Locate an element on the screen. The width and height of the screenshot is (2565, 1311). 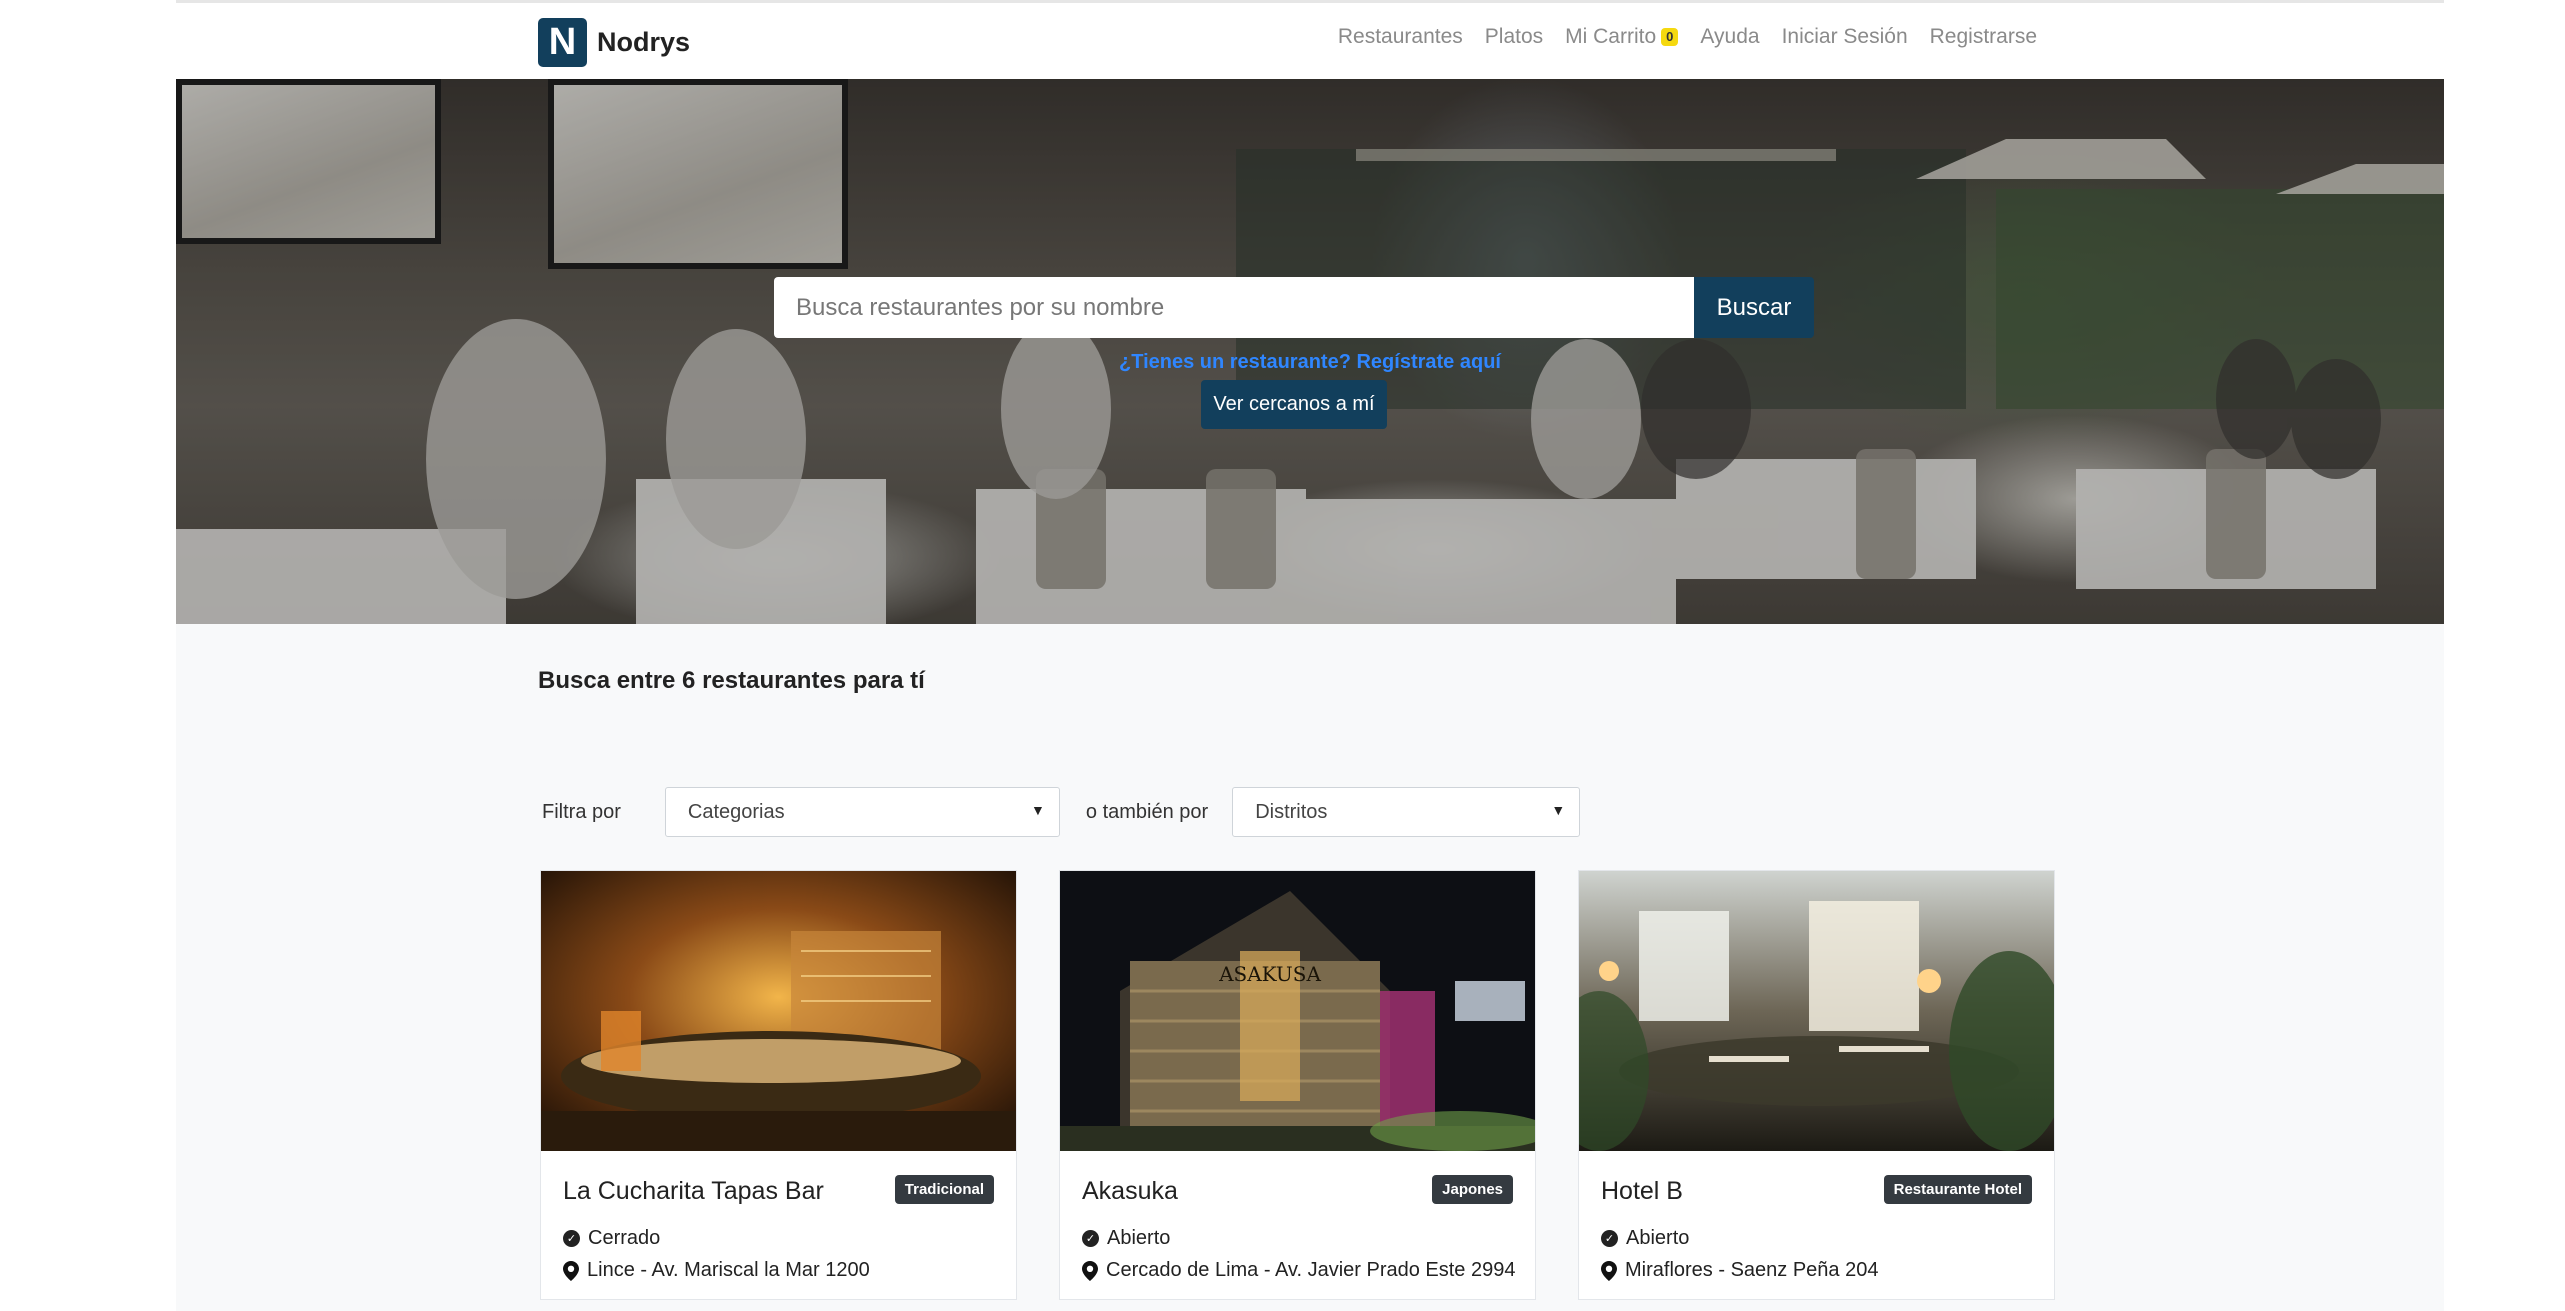
status-line: ✓ Cerrado is located at coordinates (611, 1238).